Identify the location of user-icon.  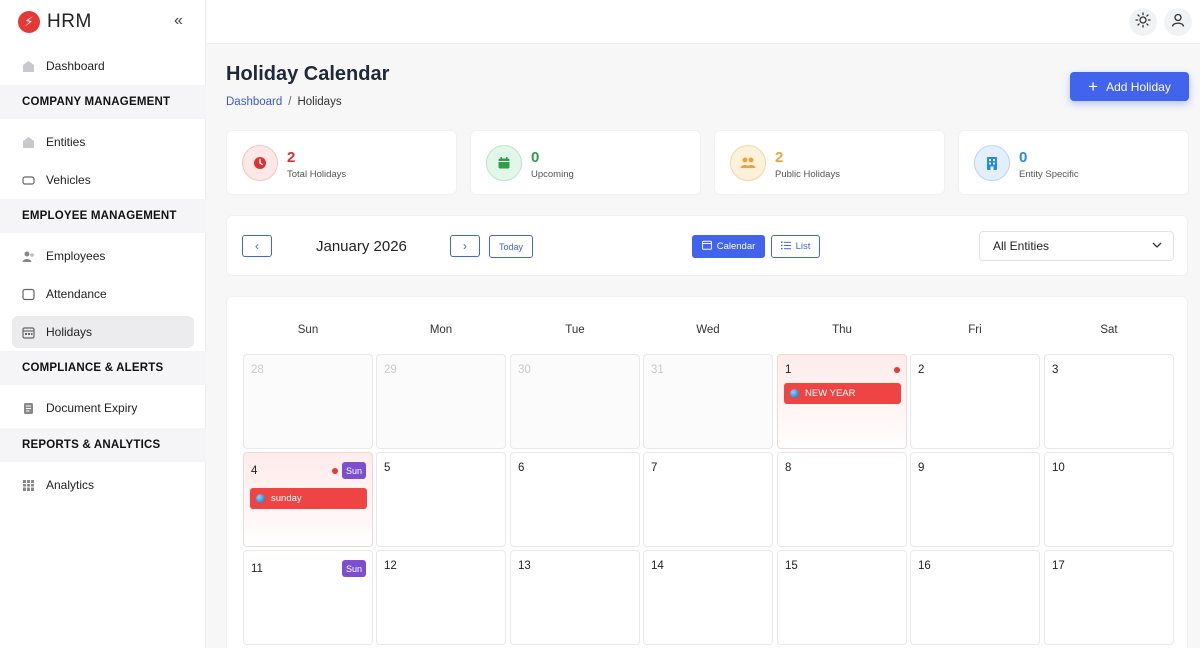
(1178, 22).